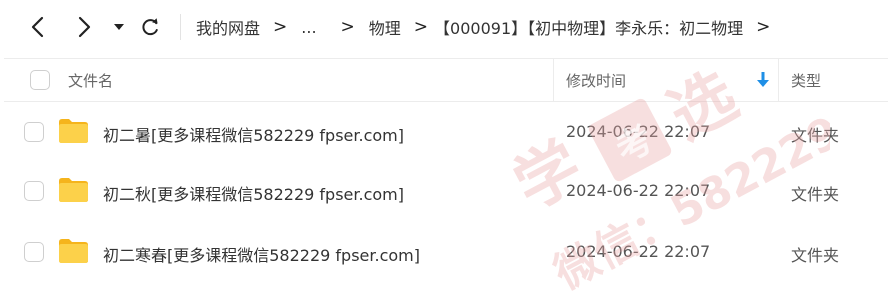  What do you see at coordinates (385, 27) in the screenshot?
I see `breadcrumb-item-physics: 物理` at bounding box center [385, 27].